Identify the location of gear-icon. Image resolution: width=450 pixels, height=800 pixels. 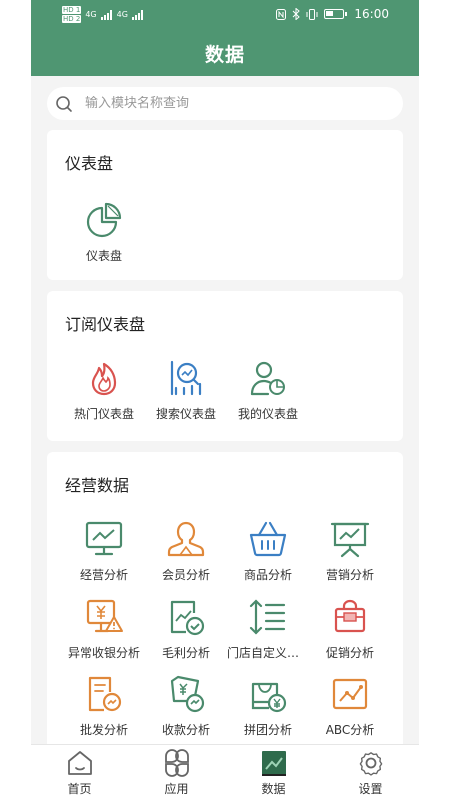
(370, 764).